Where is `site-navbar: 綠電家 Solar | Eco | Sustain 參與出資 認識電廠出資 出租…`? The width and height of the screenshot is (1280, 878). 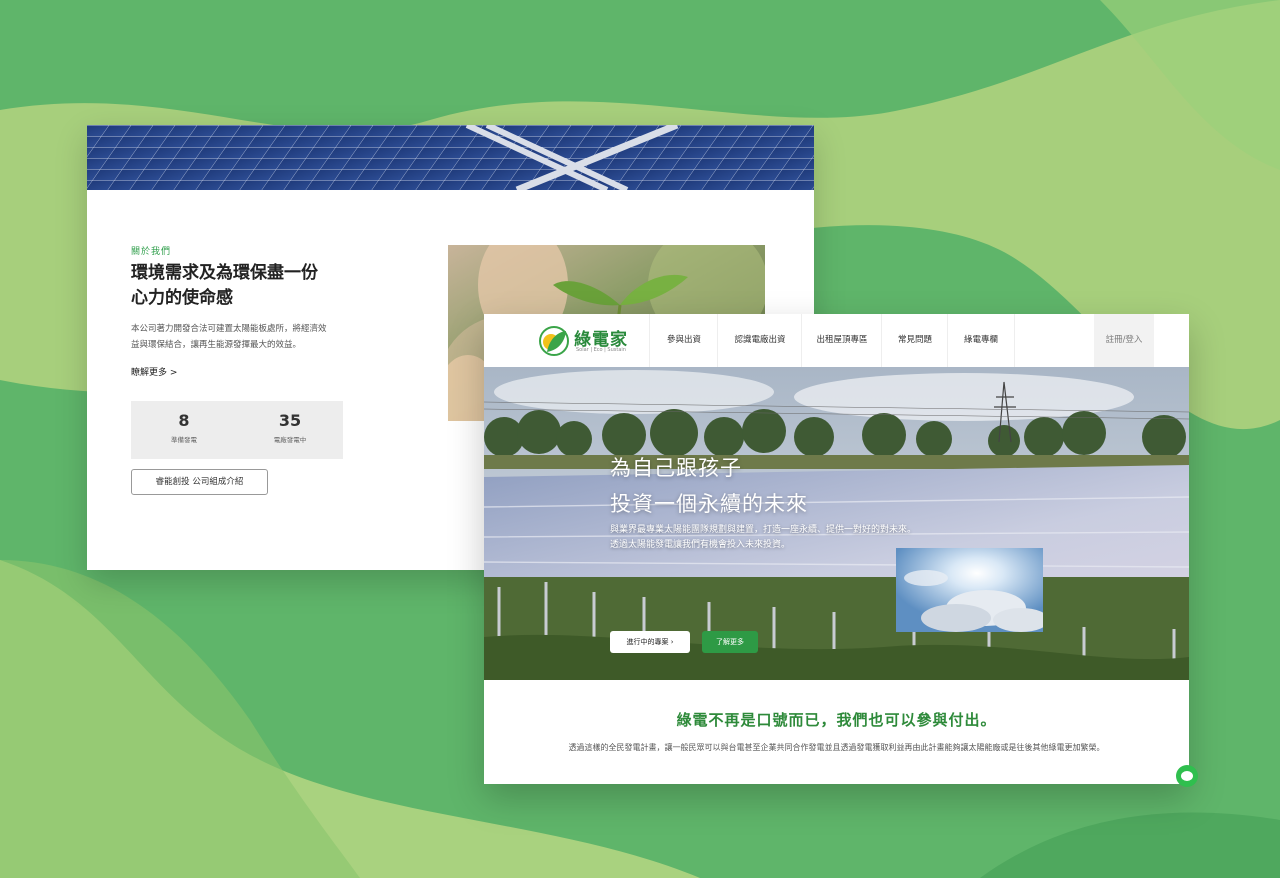 site-navbar: 綠電家 Solar | Eco | Sustain 參與出資 認識電廠出資 出租… is located at coordinates (836, 340).